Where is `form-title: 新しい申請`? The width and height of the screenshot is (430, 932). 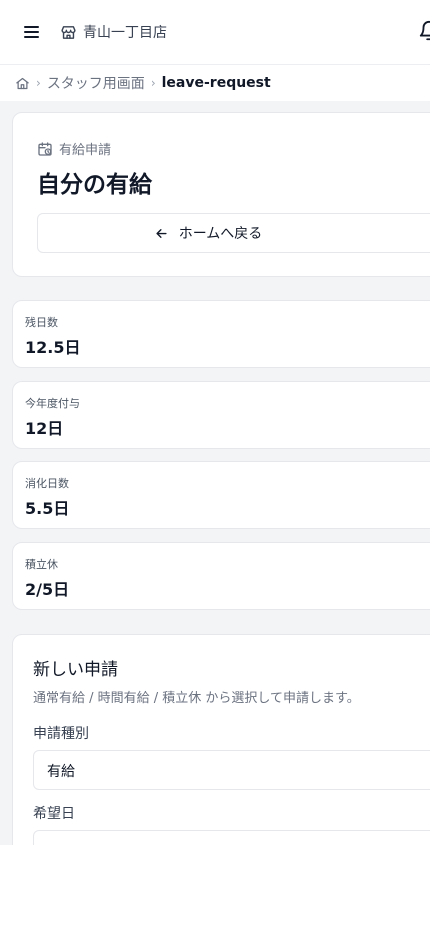 form-title: 新しい申請 is located at coordinates (75, 670).